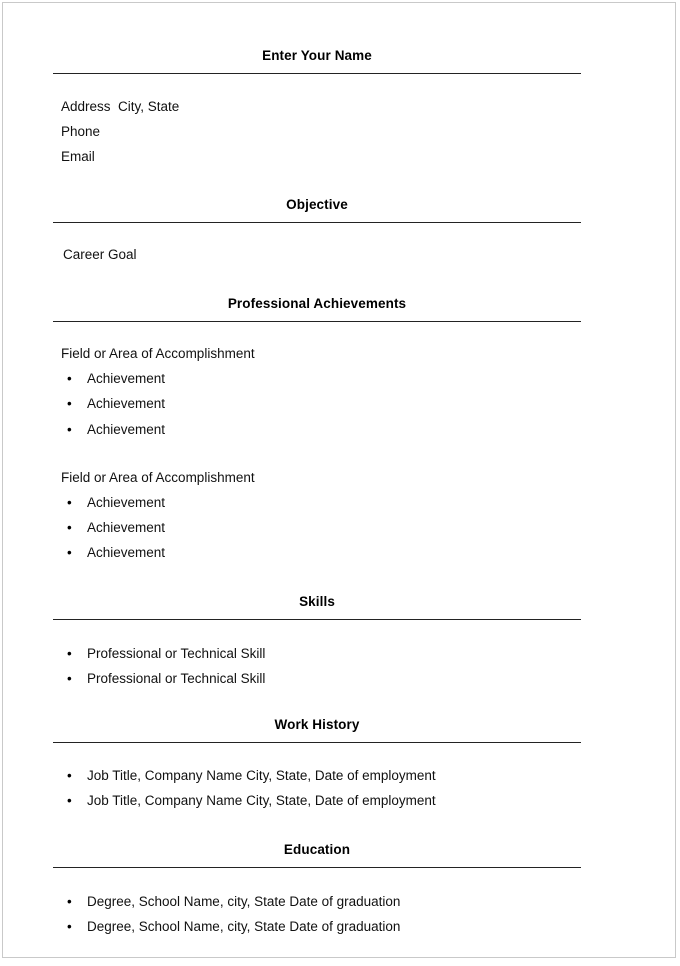  I want to click on contact-address-line: Address City, State, so click(120, 107).